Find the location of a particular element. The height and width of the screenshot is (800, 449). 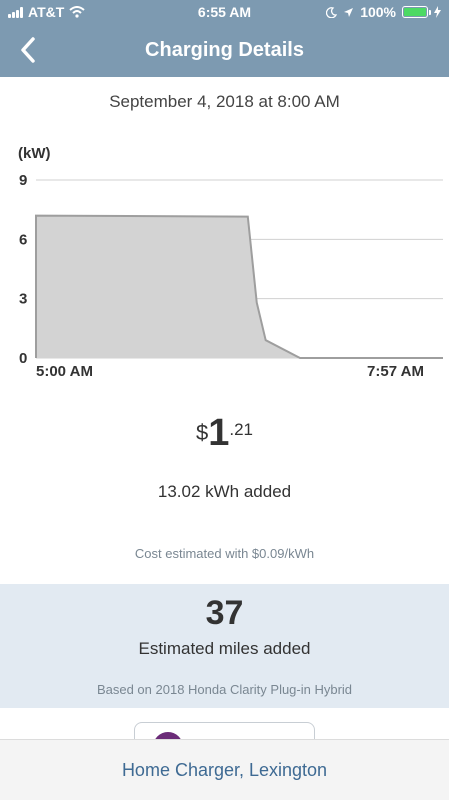

charging-bolt-icon is located at coordinates (437, 12).